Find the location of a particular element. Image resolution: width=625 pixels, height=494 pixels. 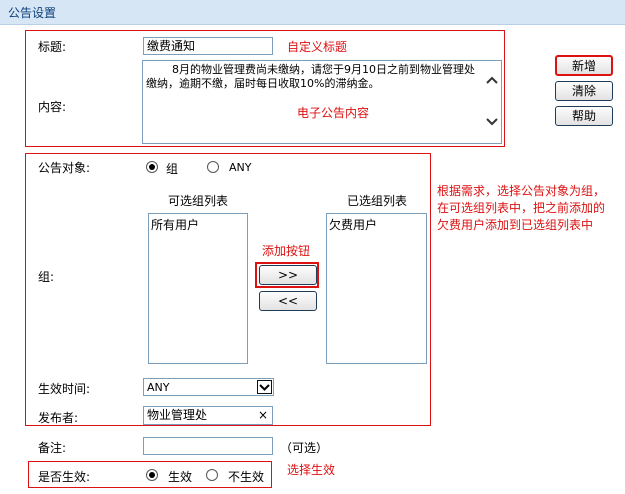

content-label: 内容: is located at coordinates (52, 107).